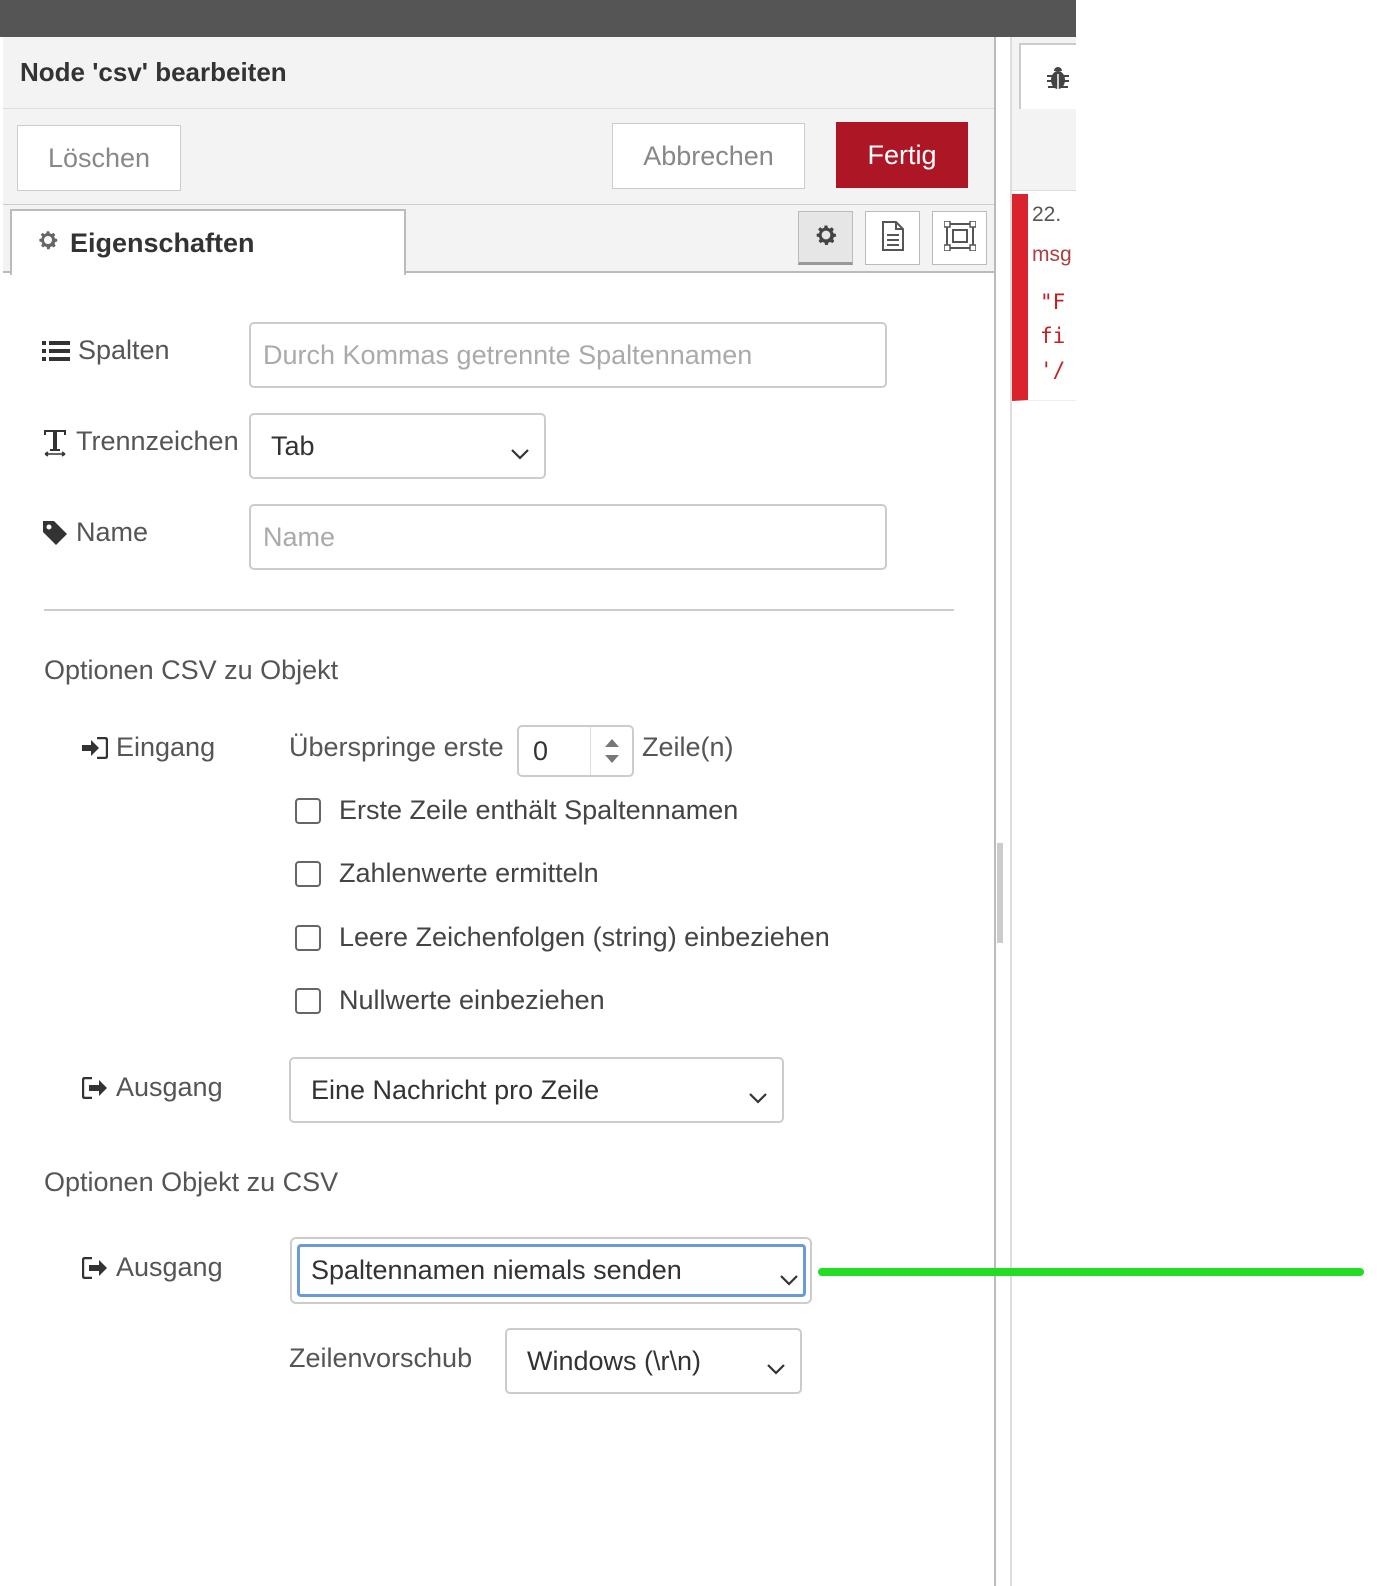 The image size is (1381, 1586). I want to click on debug-message: 22. msg "F fi '/, so click(1044, 297).